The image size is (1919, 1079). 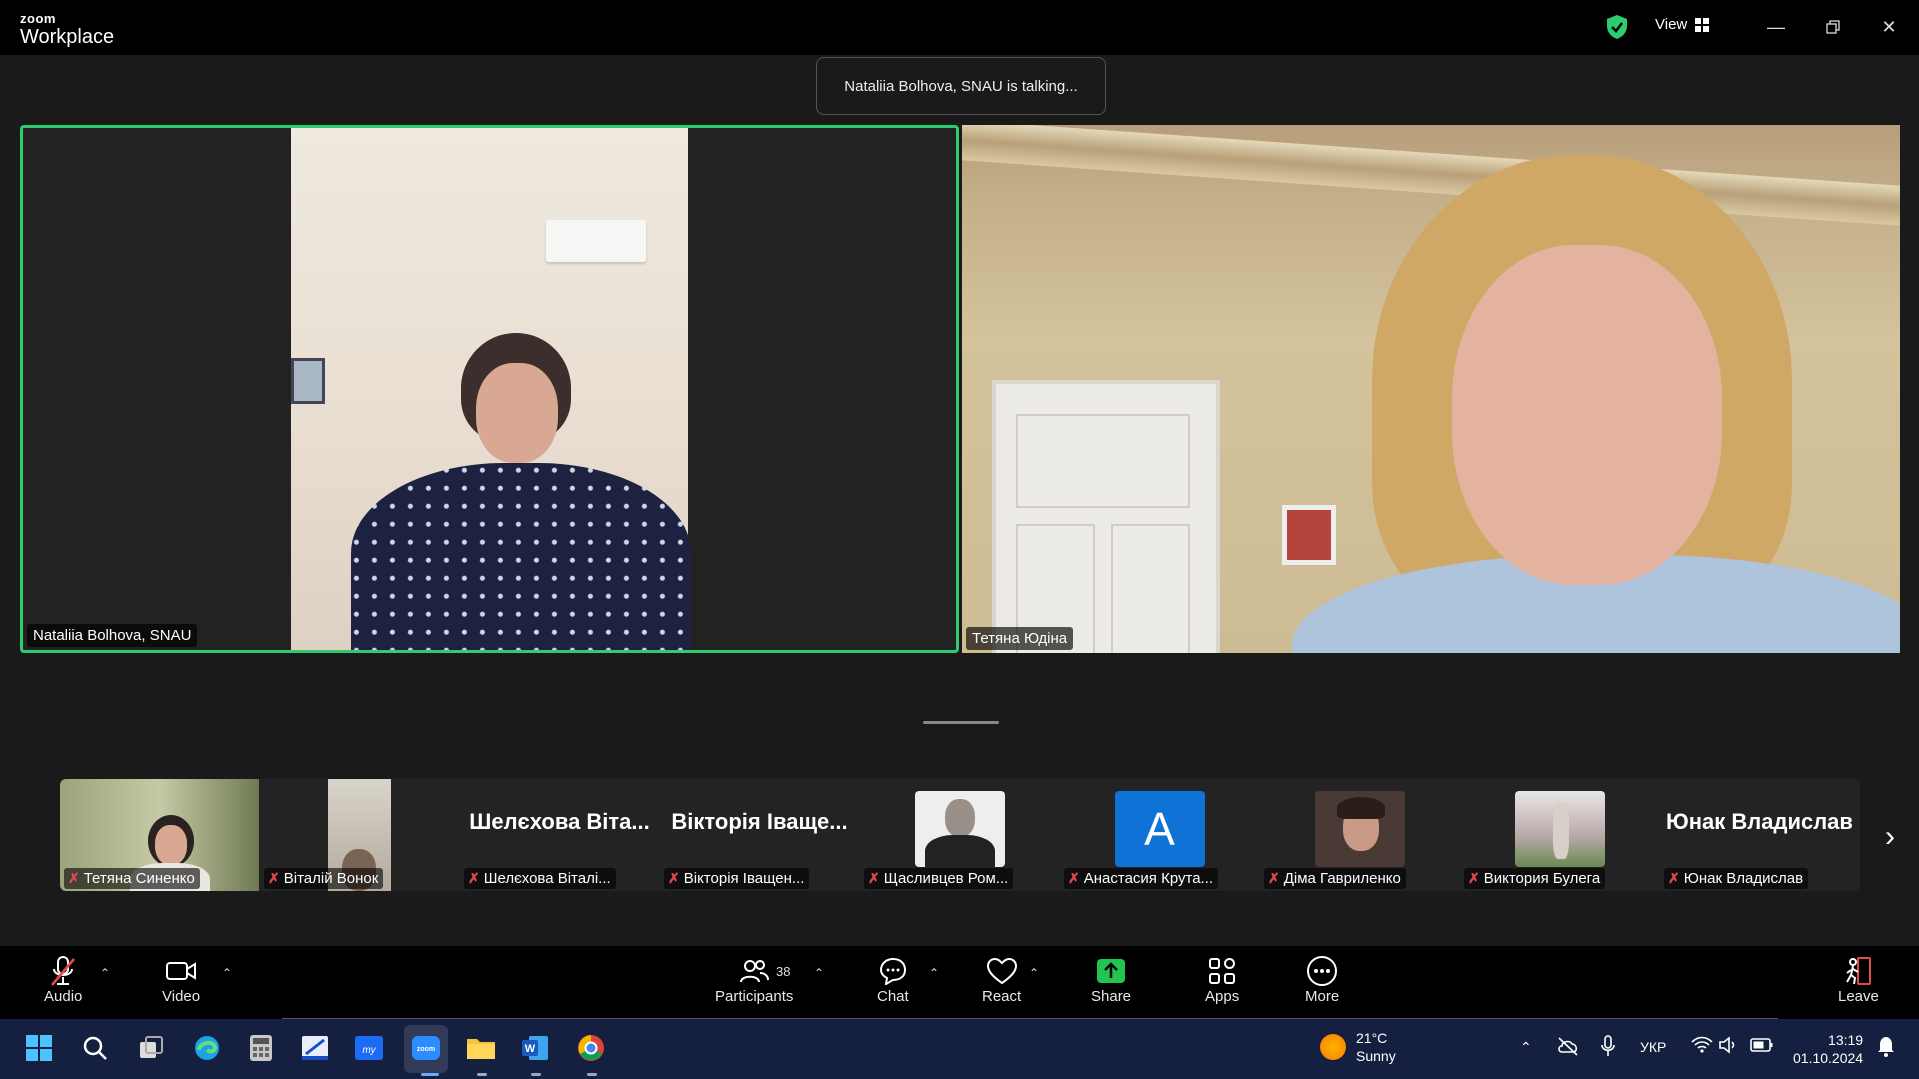 I want to click on cloud-offline-icon, so click(x=1568, y=1047).